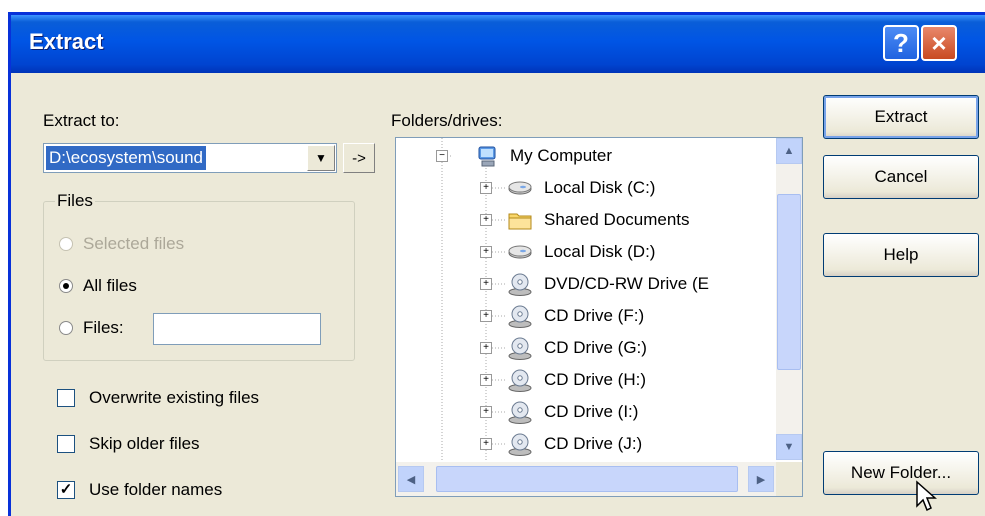  Describe the element at coordinates (761, 479) in the screenshot. I see `scroll-right-icon: ▶` at that location.